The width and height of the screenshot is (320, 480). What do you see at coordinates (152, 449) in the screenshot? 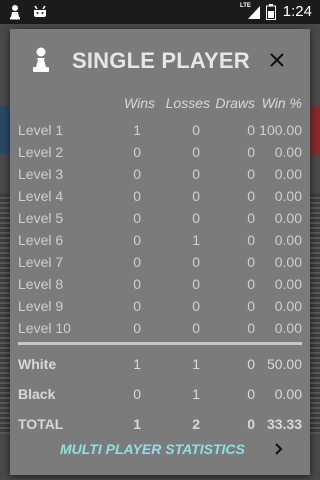
I see `multiplayer-statistics-label: MULTI PLAYER STATISTICS` at bounding box center [152, 449].